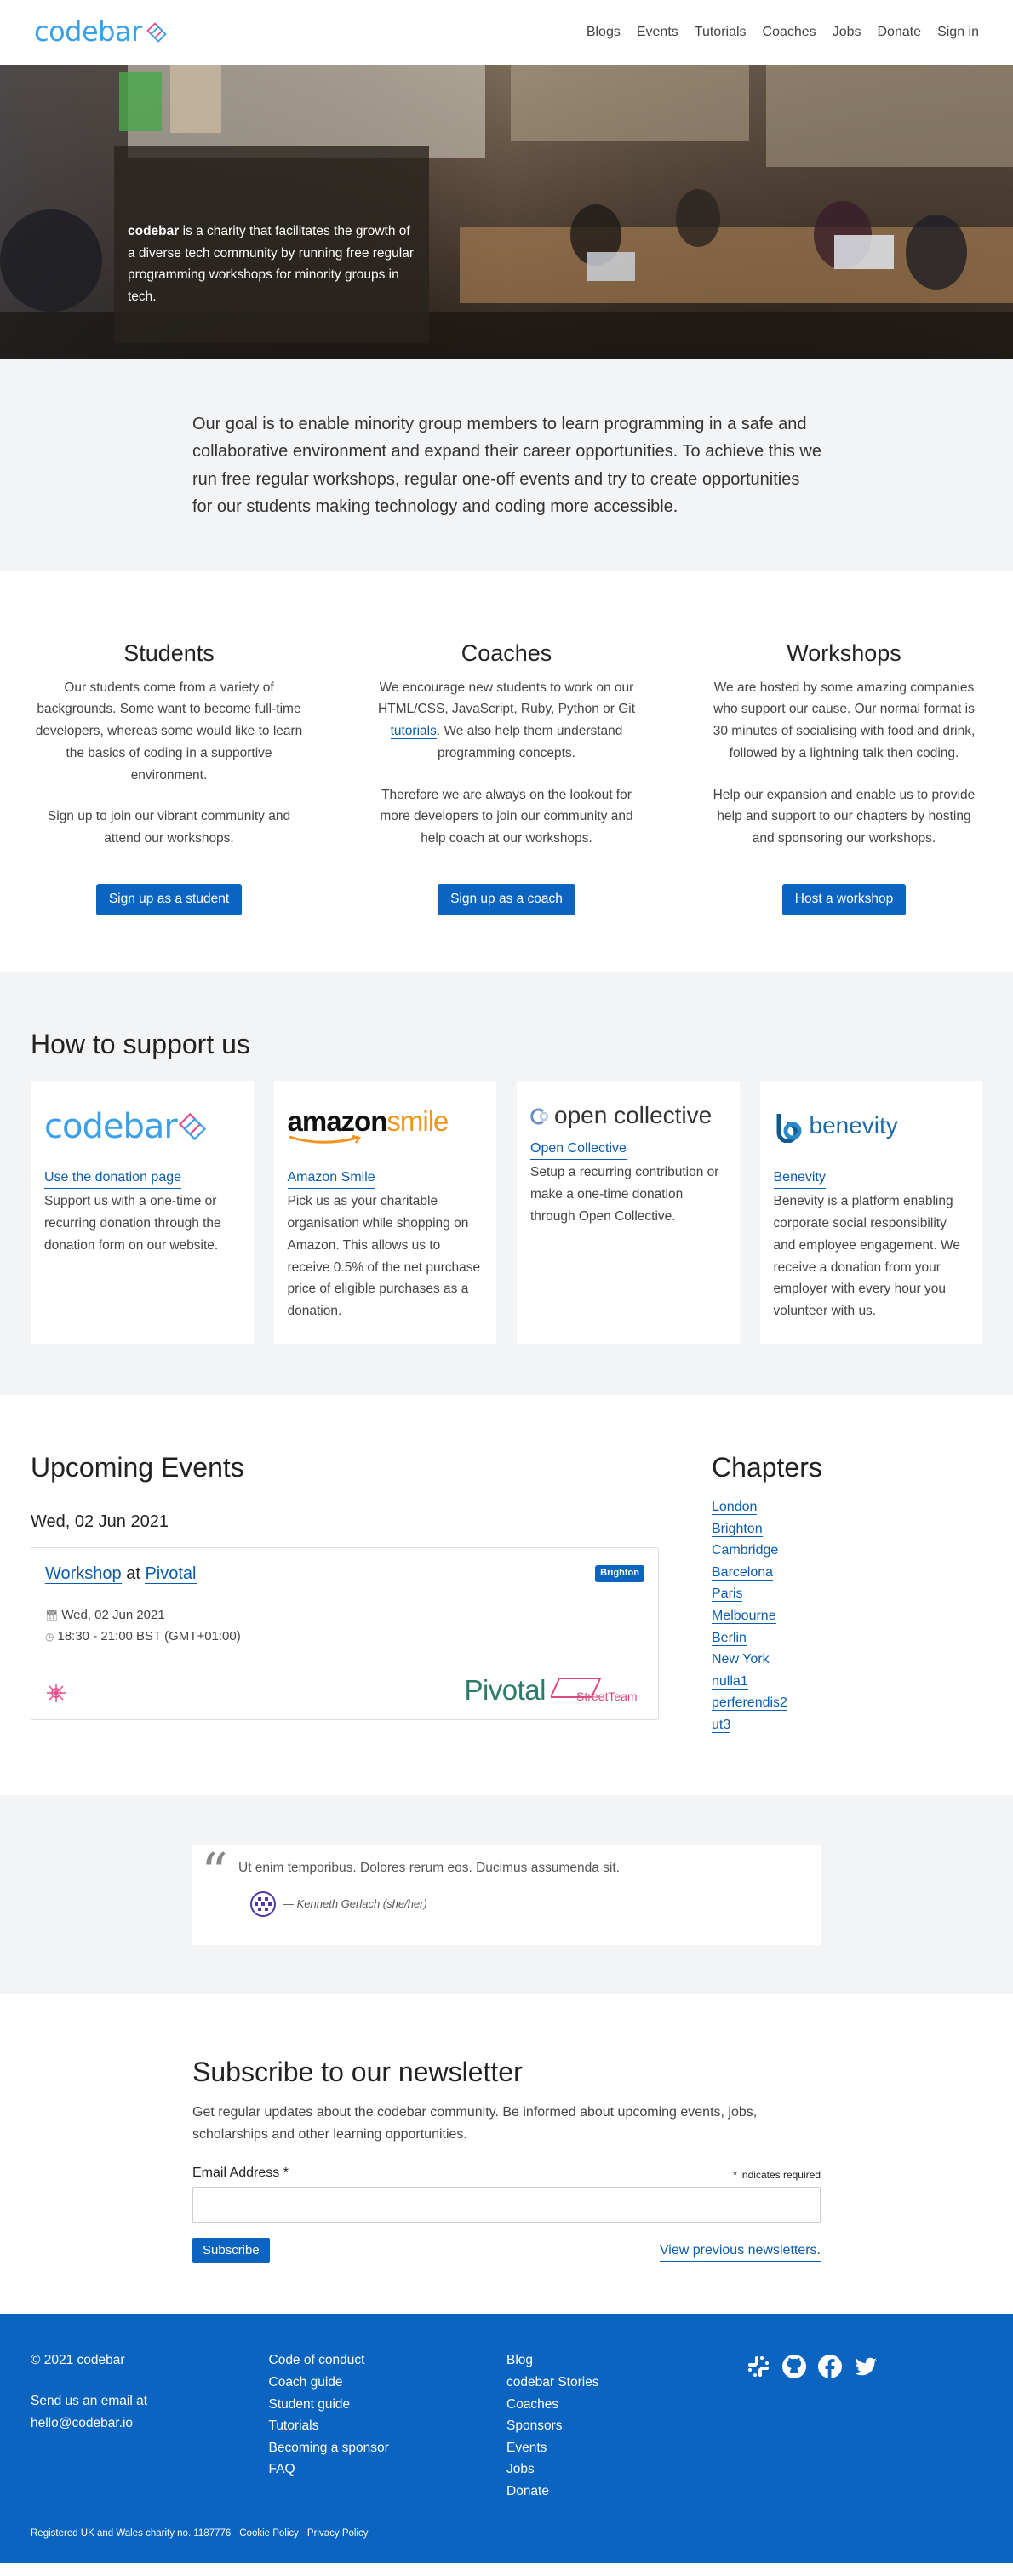  I want to click on event-type-link: Workshop, so click(83, 1573).